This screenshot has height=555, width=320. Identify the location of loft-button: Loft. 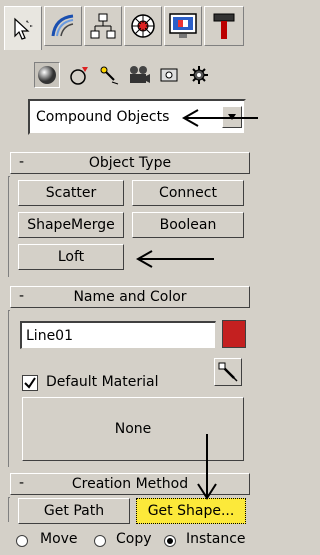
(71, 257).